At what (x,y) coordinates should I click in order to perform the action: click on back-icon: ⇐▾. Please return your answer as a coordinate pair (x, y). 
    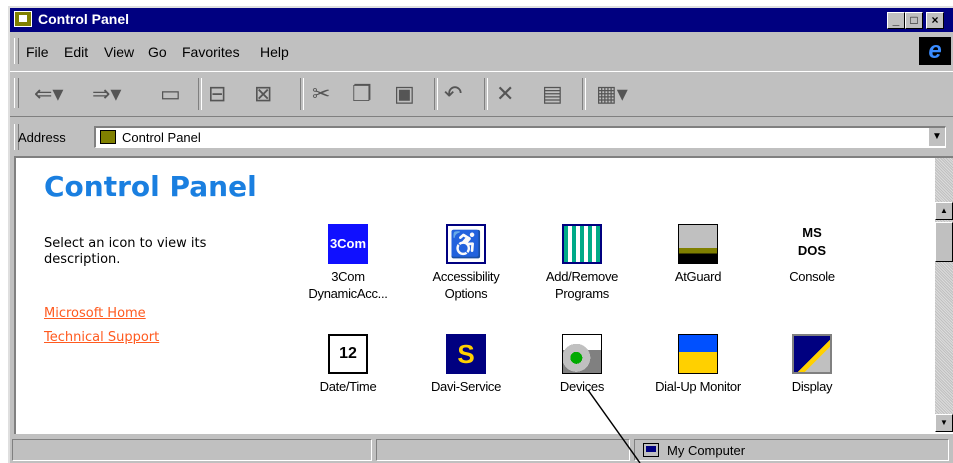
    Looking at the image, I should click on (48, 94).